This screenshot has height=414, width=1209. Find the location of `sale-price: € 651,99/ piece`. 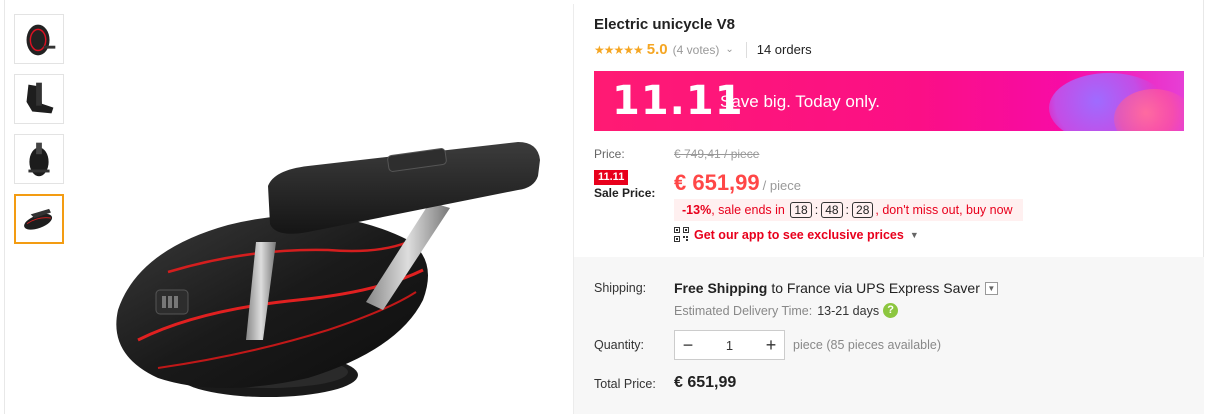

sale-price: € 651,99/ piece is located at coordinates (737, 183).